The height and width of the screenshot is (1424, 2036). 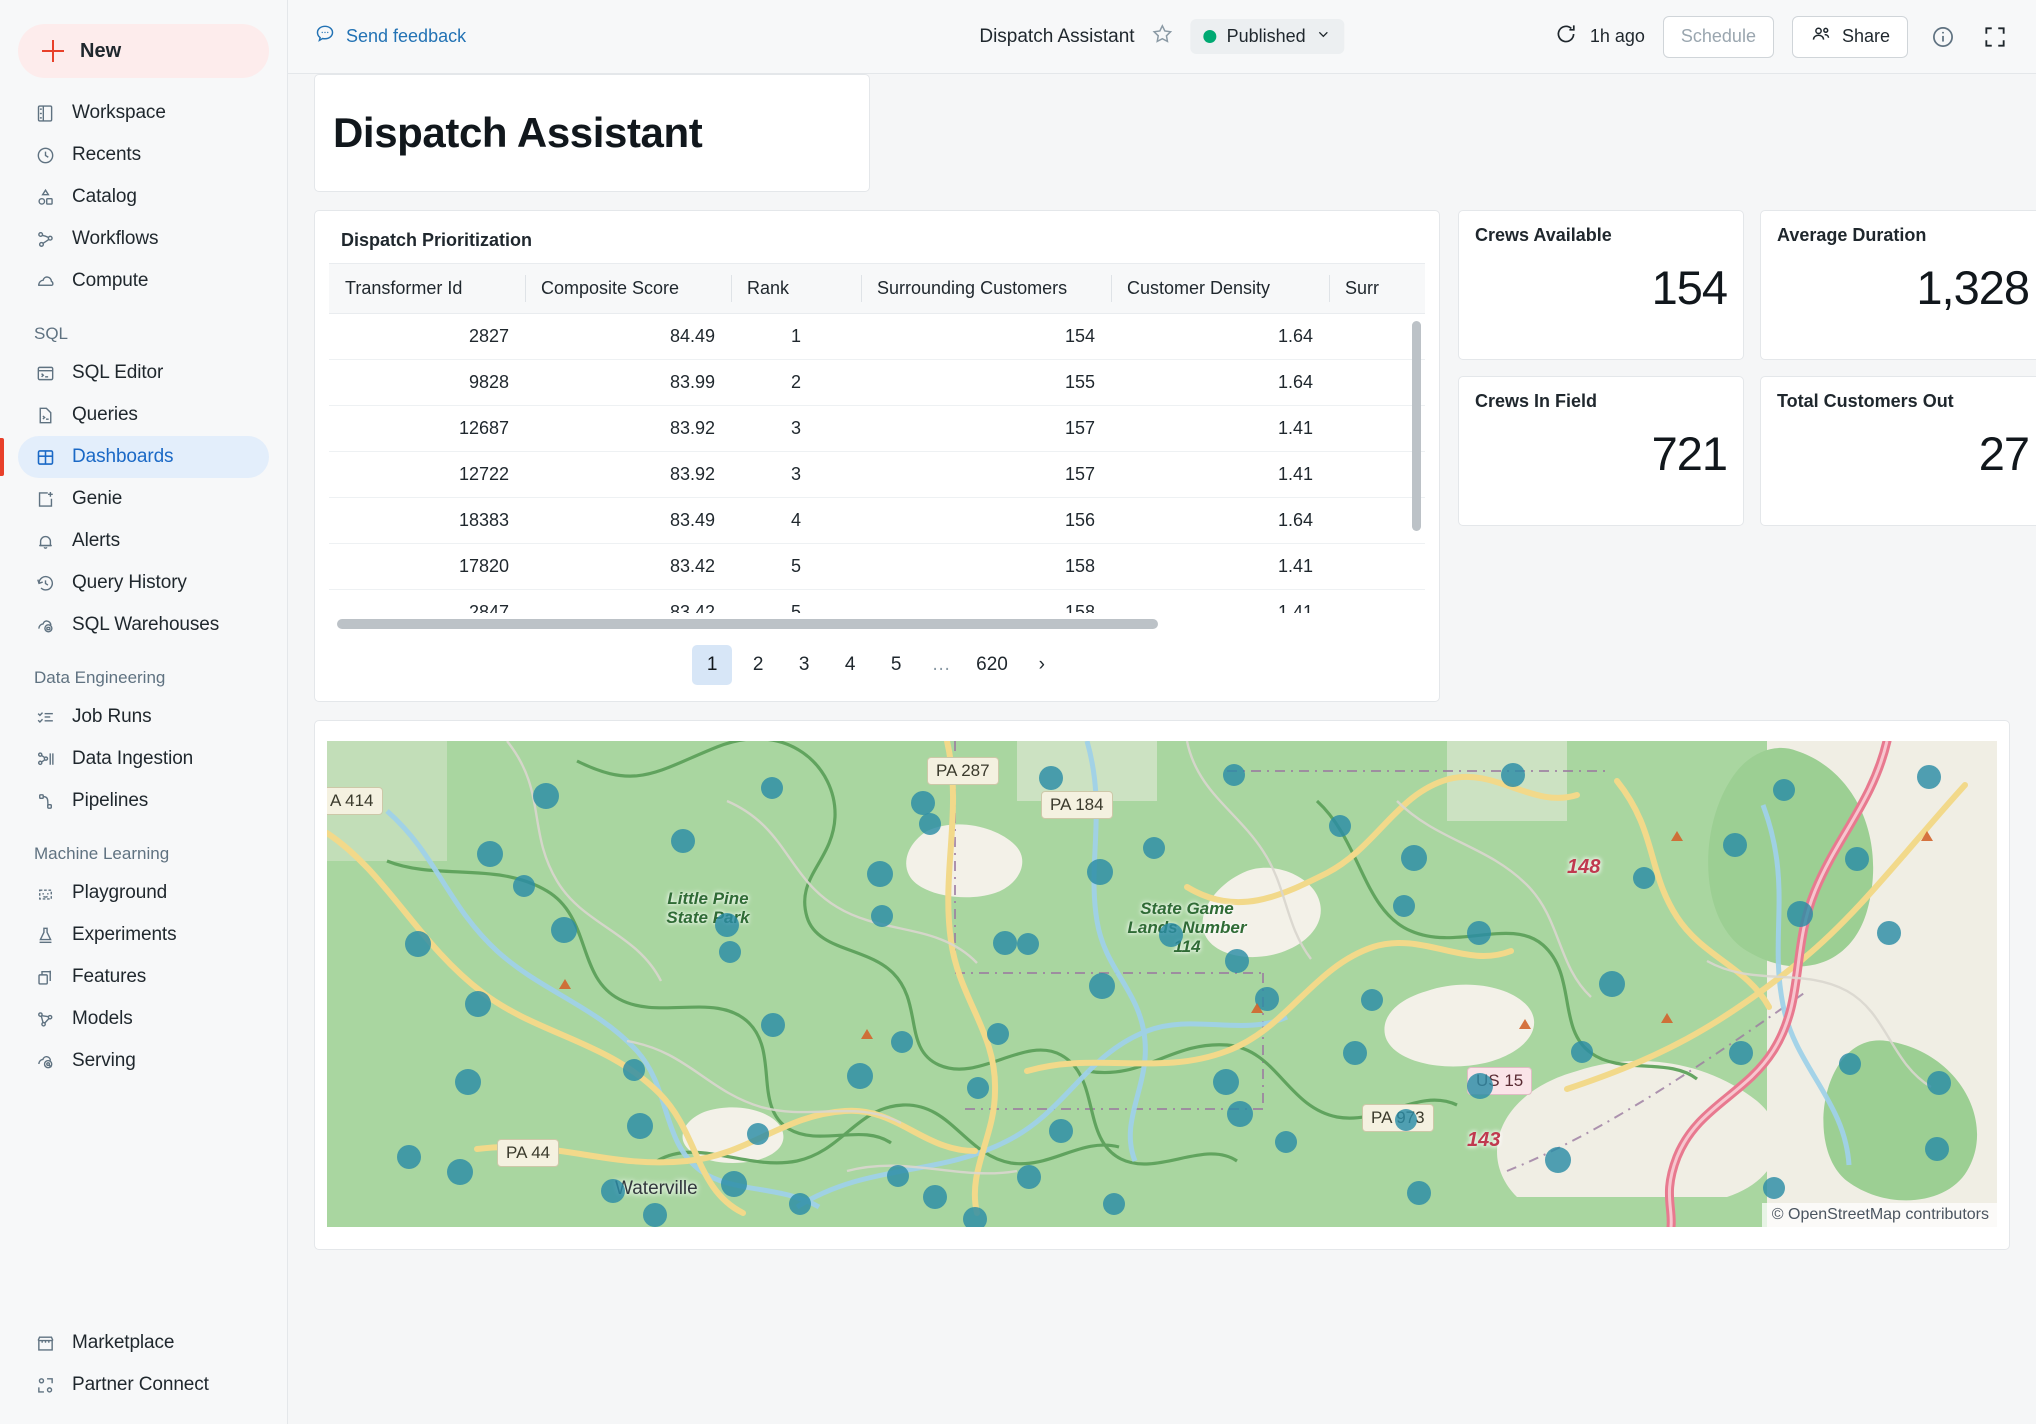 I want to click on column-header-customer-density: Customer Density, so click(x=1220, y=288).